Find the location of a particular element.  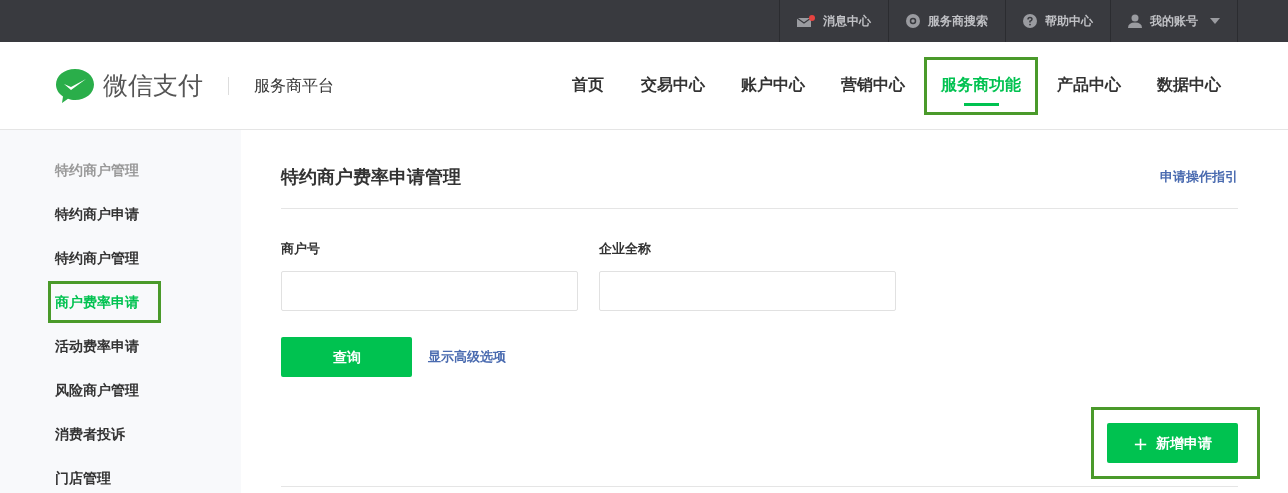

guide-link: 申请操作指引 is located at coordinates (1199, 176).